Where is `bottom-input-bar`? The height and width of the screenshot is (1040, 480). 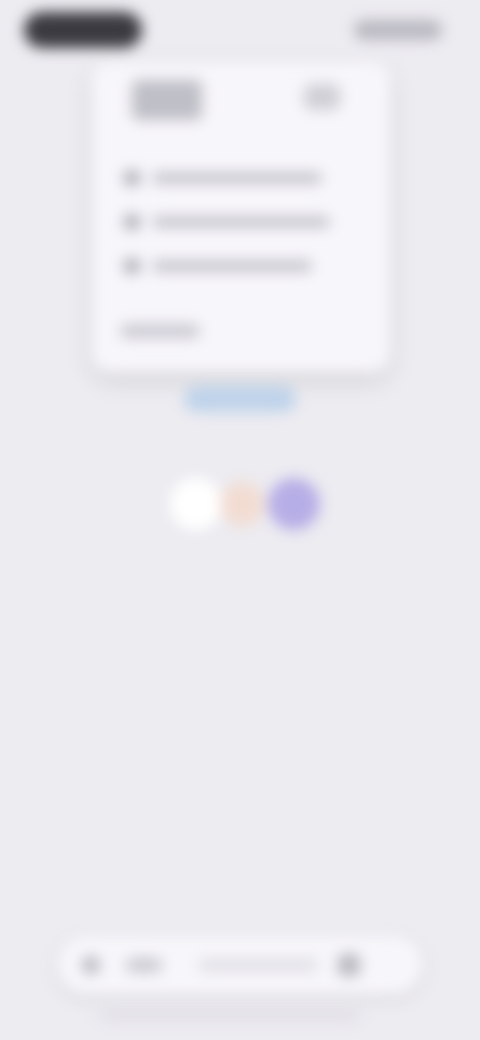 bottom-input-bar is located at coordinates (240, 965).